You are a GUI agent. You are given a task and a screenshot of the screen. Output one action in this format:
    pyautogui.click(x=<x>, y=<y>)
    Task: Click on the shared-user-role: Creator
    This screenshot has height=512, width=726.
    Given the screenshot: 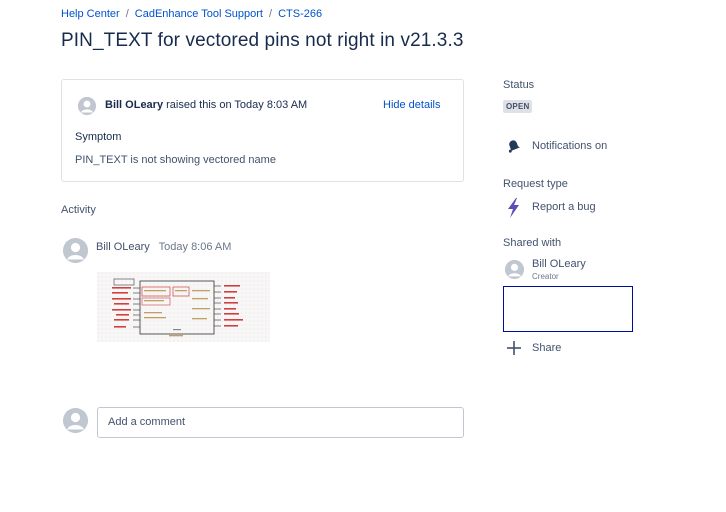 What is the action you would take?
    pyautogui.click(x=545, y=276)
    